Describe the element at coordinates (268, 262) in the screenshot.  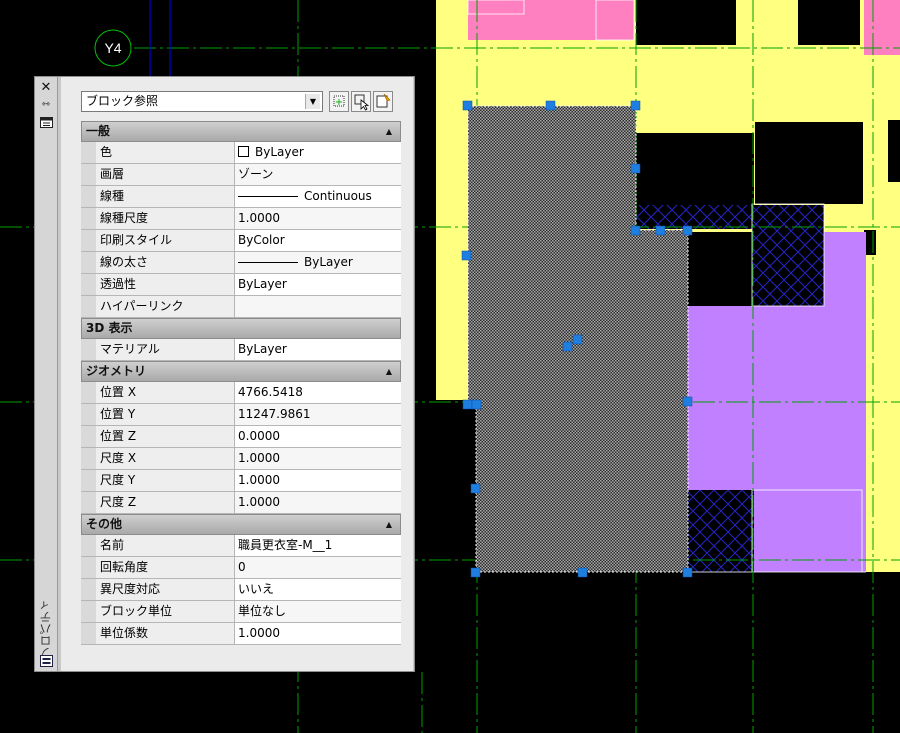
I see `line-sample-icon` at that location.